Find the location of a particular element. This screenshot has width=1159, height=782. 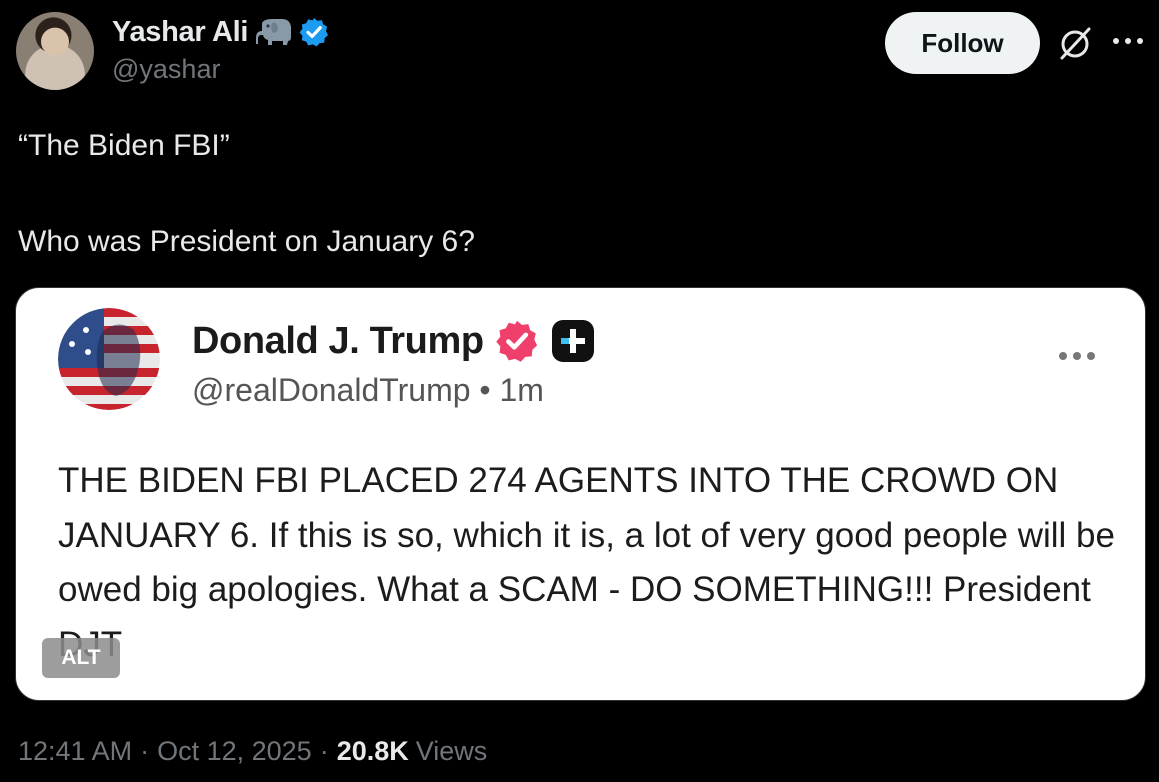

tweet-meta: 12:41 AM · Oct 12, 2025 · 20.8K Views is located at coordinates (252, 751).